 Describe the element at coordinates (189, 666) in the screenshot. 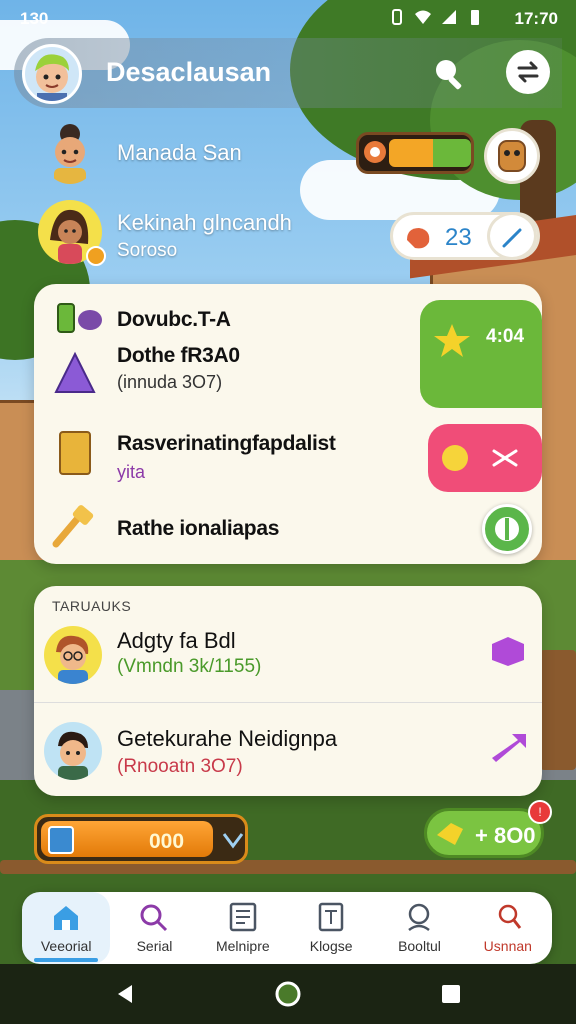

I see `player-score: (Vmndn 3k/1155)` at that location.